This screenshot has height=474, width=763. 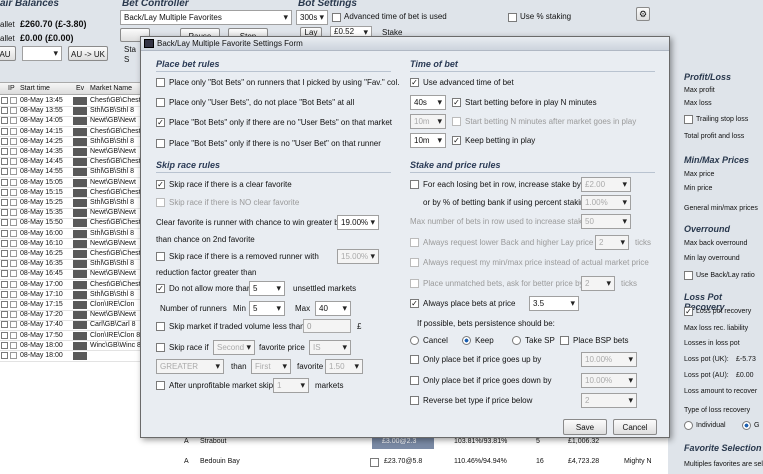 What do you see at coordinates (70, 305) in the screenshot?
I see `table-row: 08-May 17:15 Clon\IRE\Clon` at bounding box center [70, 305].